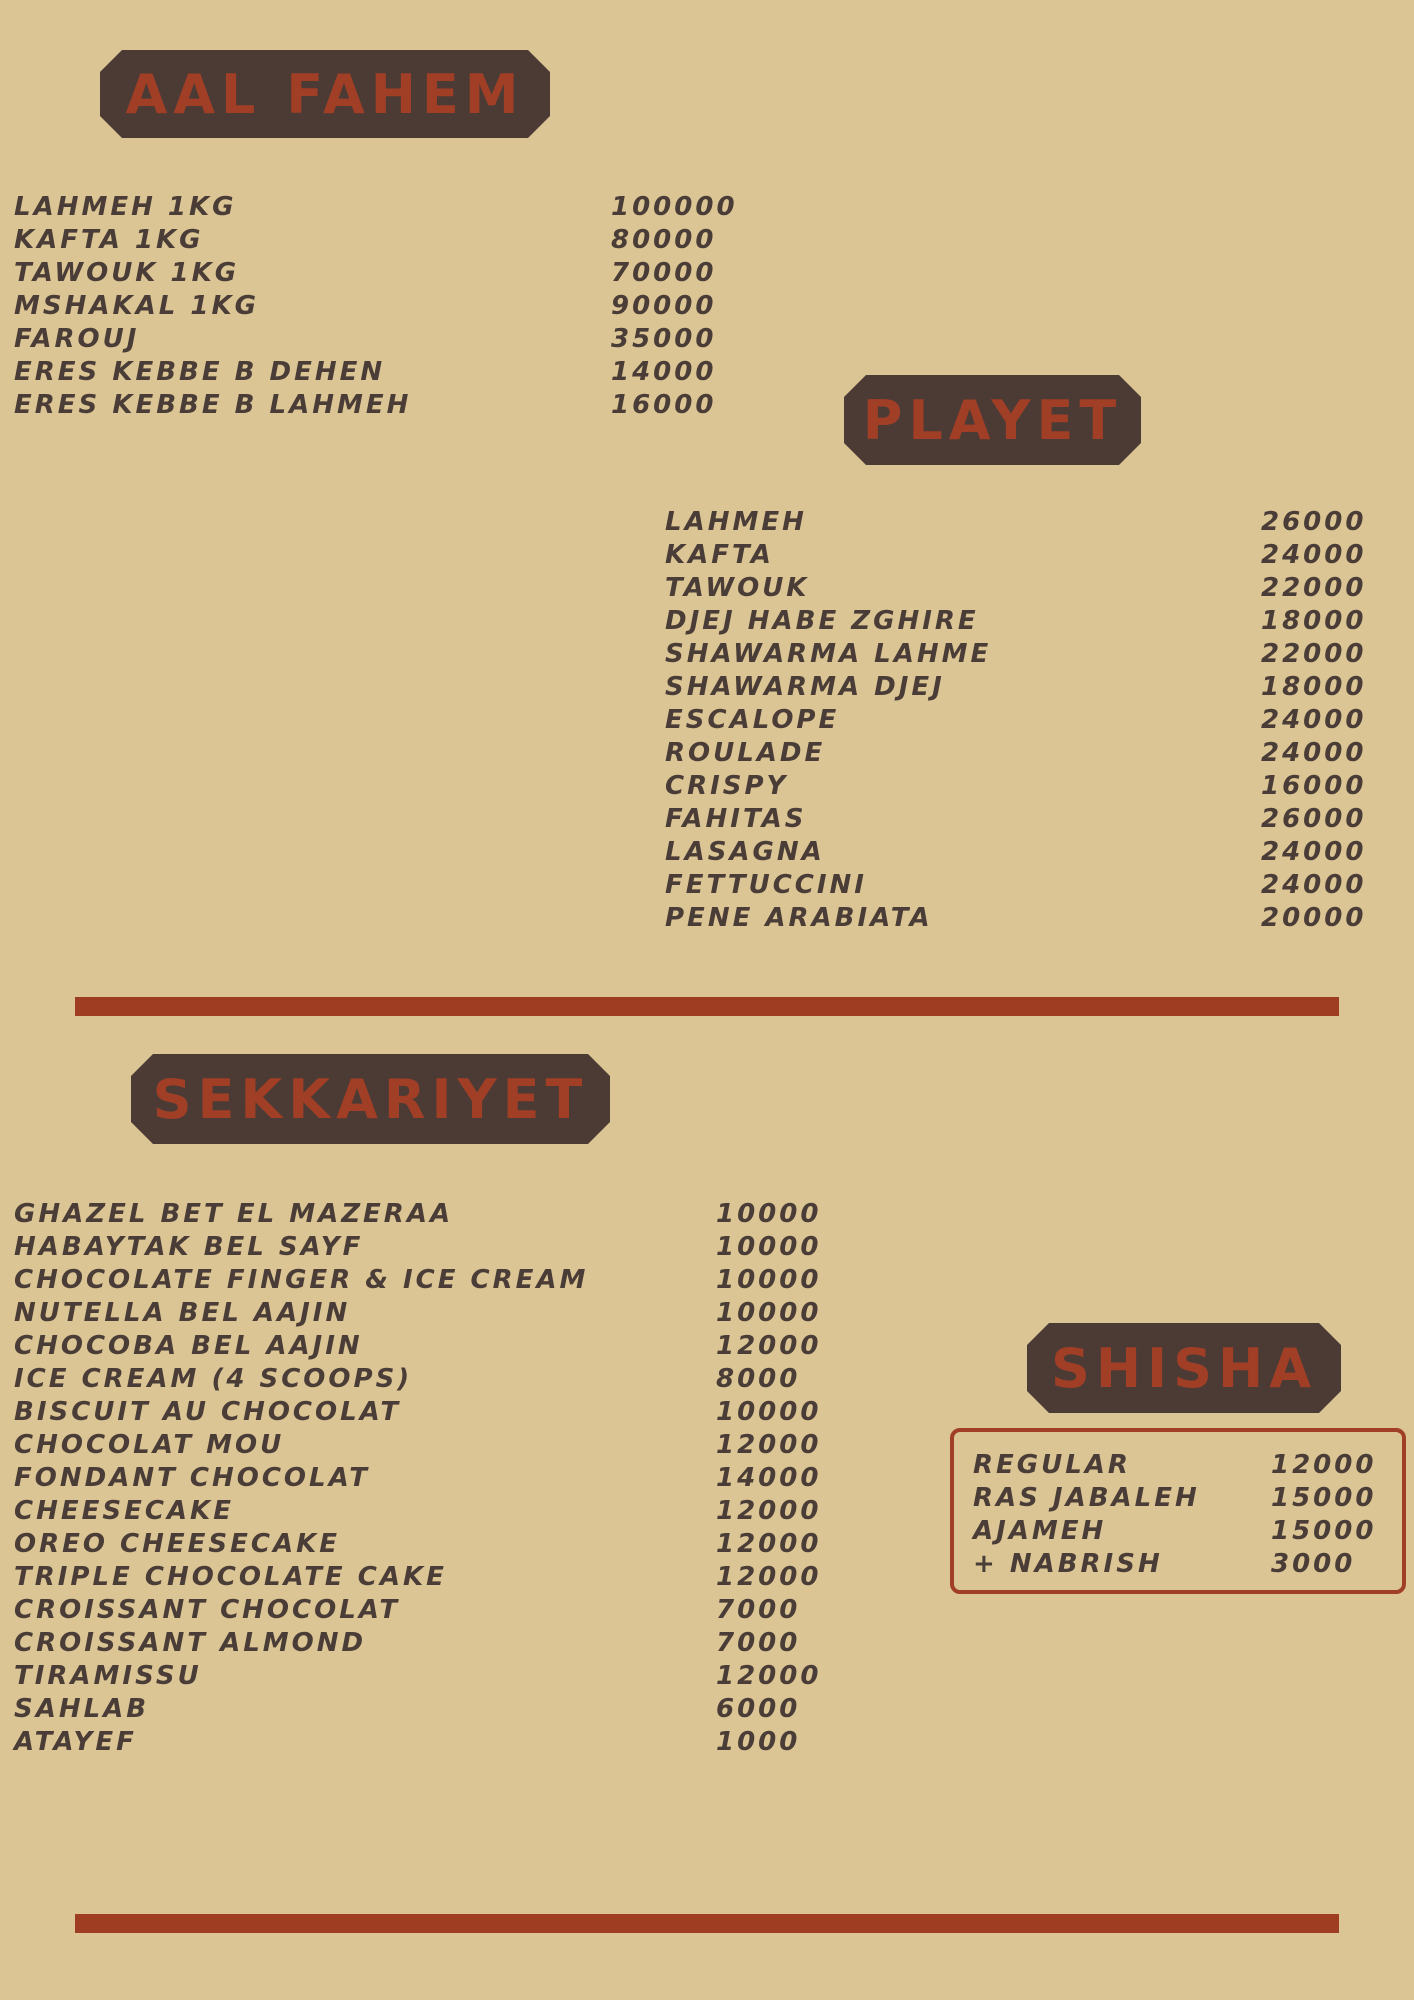 This screenshot has width=1414, height=2000. Describe the element at coordinates (207, 1610) in the screenshot. I see `menu-item-name: CROISSANT CHOCOLAT` at that location.